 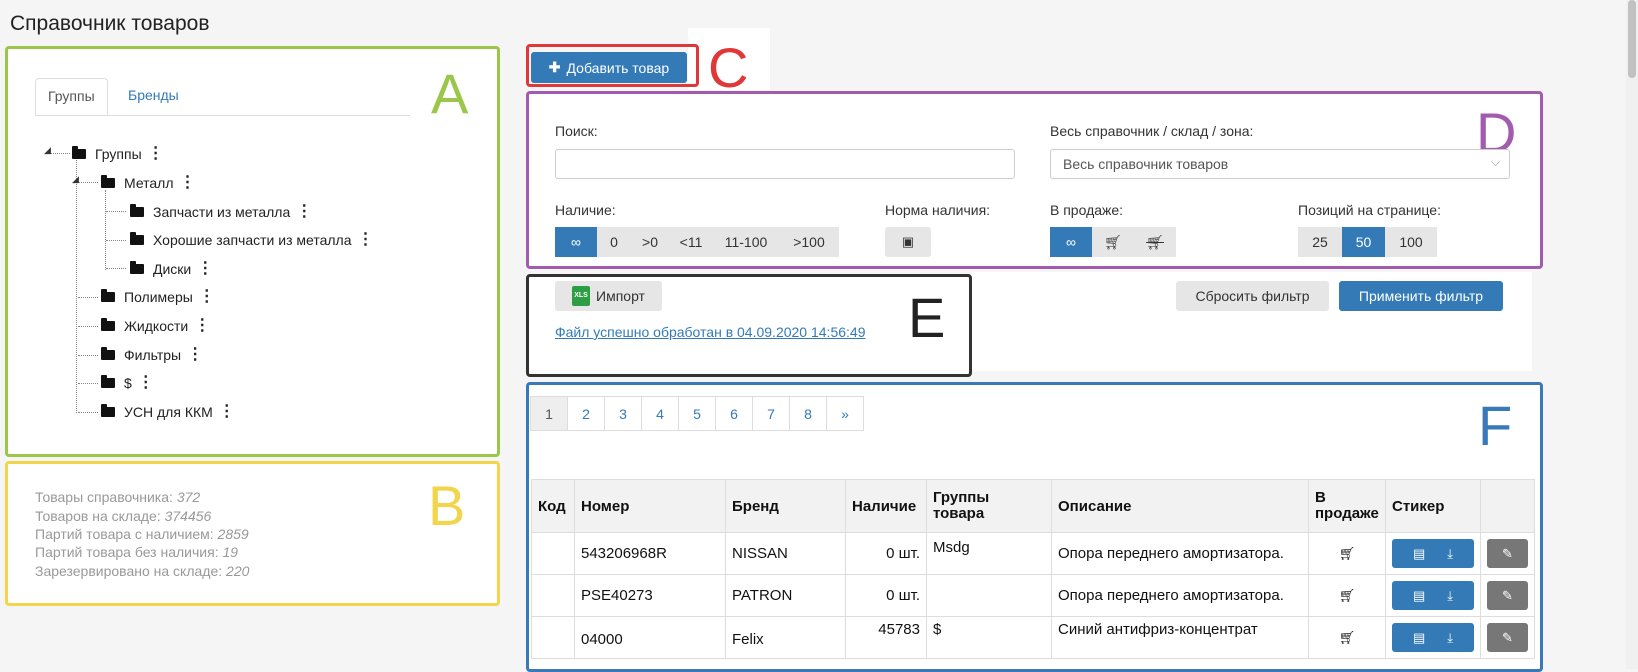 I want to click on col-stock: Наличие, so click(x=886, y=506).